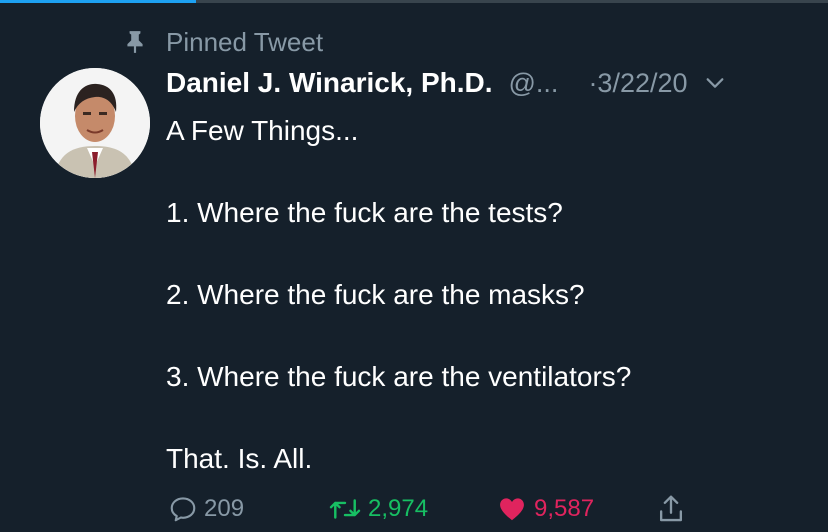  I want to click on like-button: 9,587, so click(545, 509).